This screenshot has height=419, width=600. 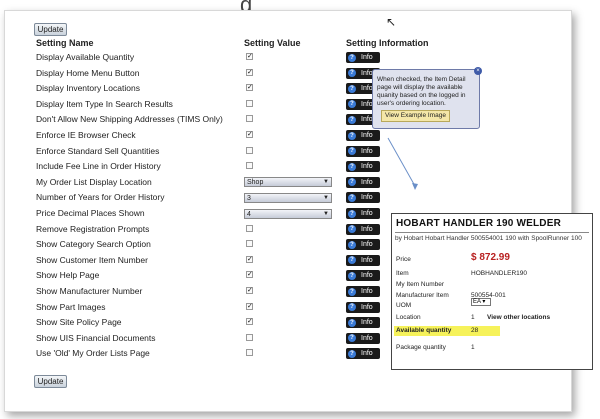 What do you see at coordinates (490, 257) in the screenshot?
I see `price-value: $ 872.99` at bounding box center [490, 257].